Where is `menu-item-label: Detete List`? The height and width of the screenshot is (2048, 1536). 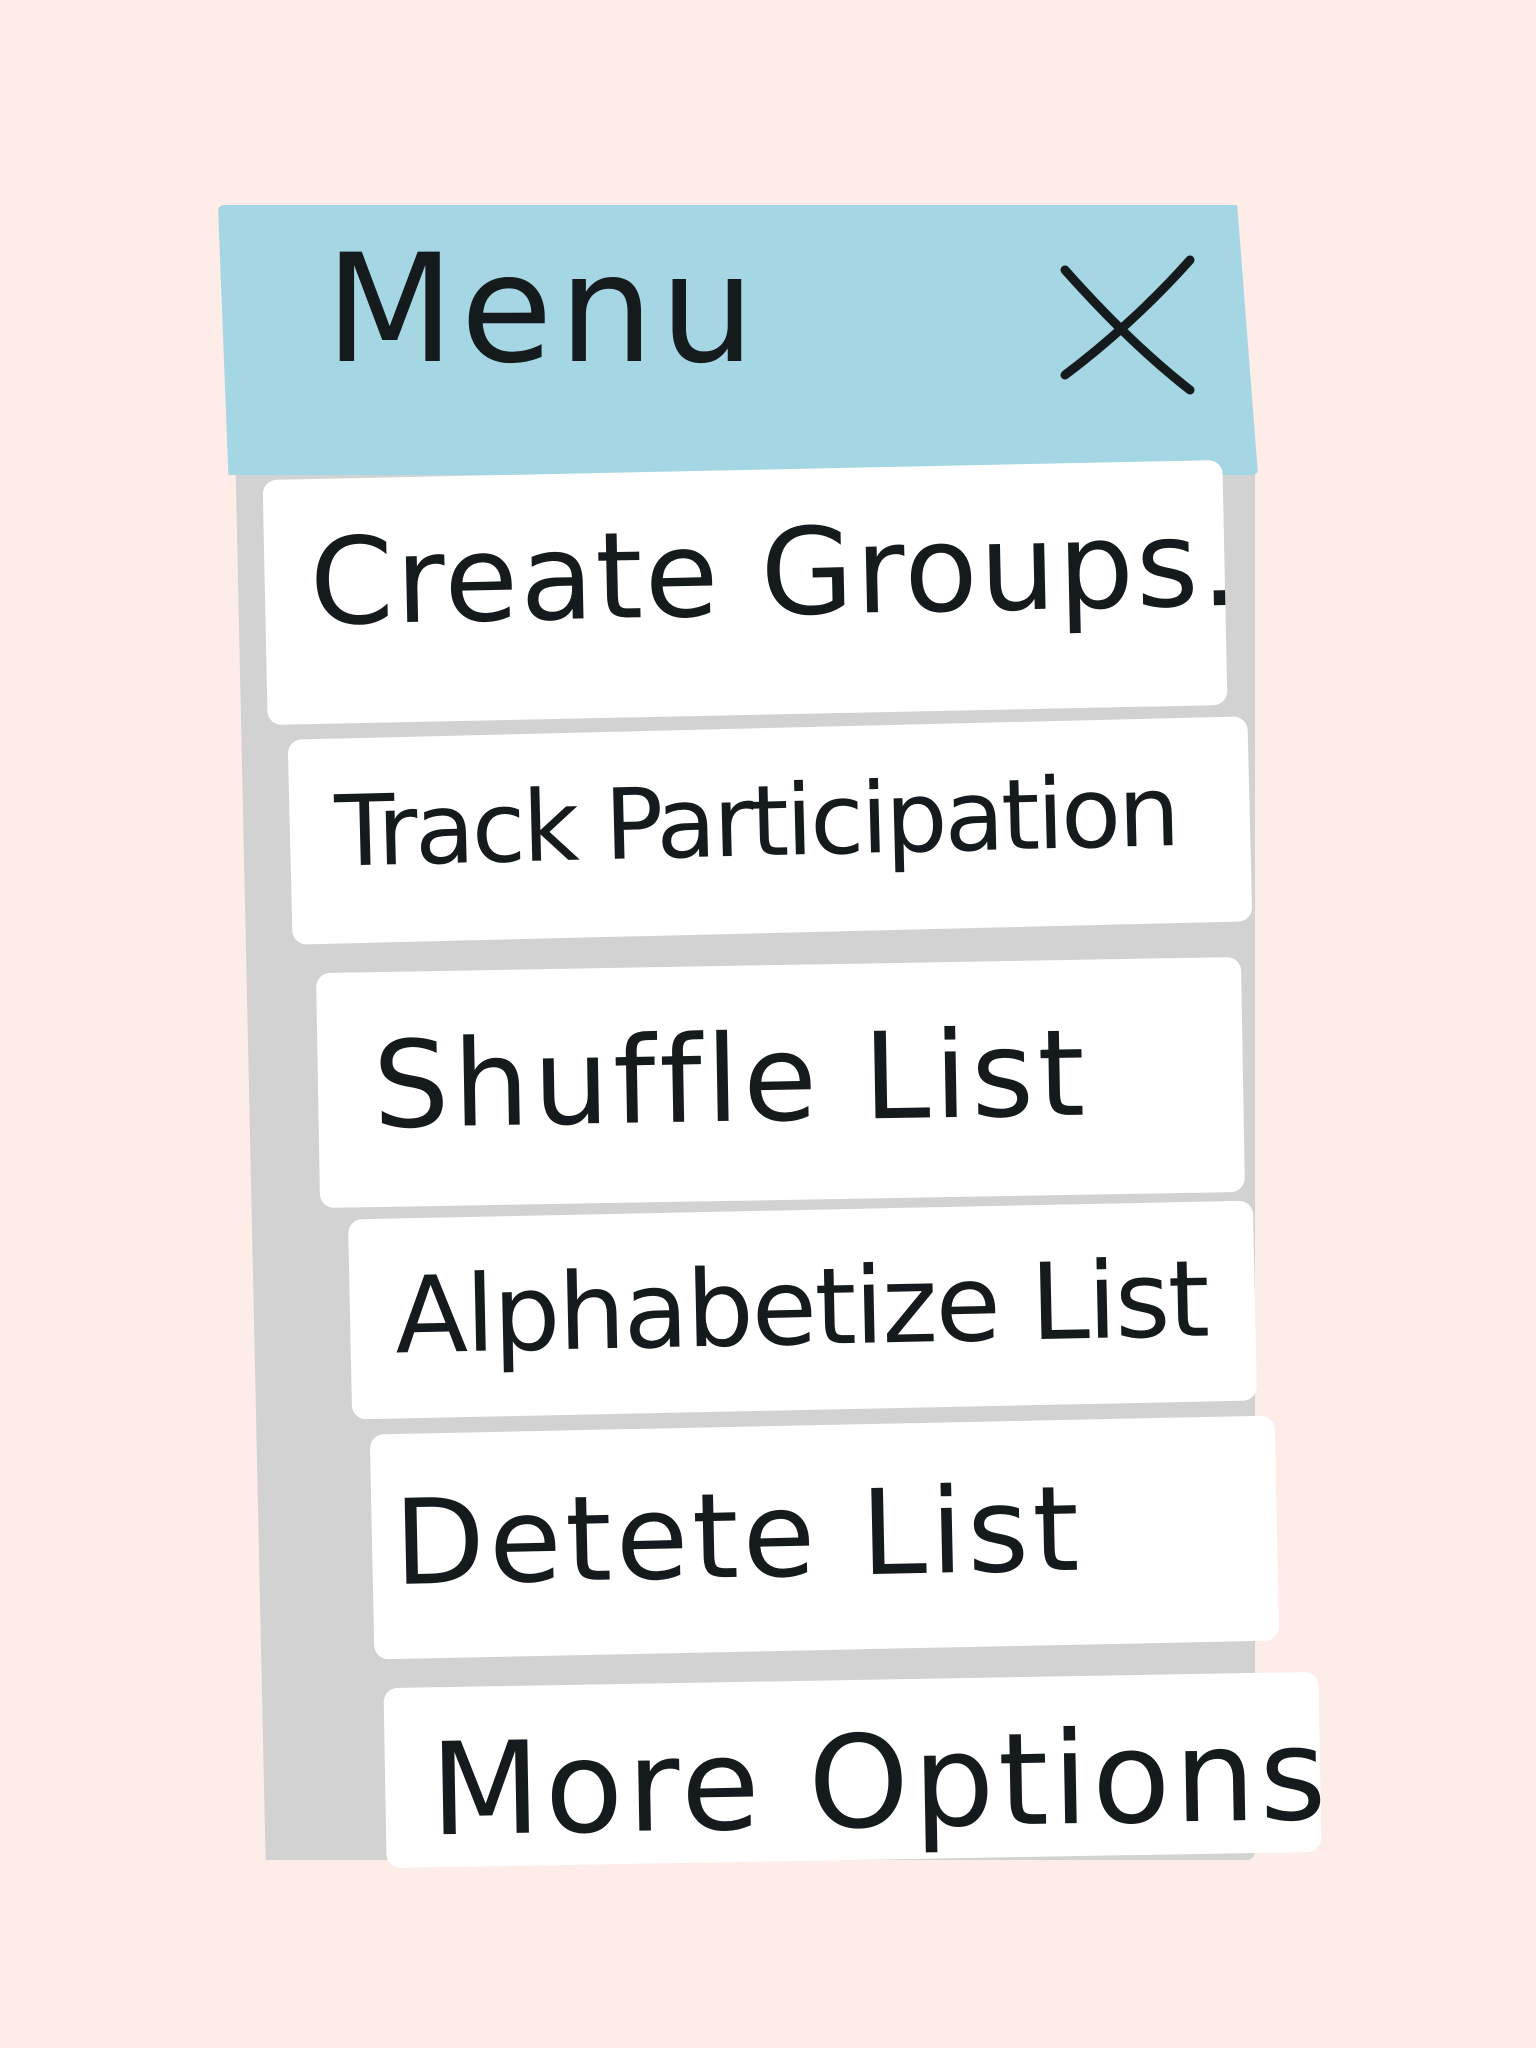
menu-item-label: Detete List is located at coordinates (738, 1536).